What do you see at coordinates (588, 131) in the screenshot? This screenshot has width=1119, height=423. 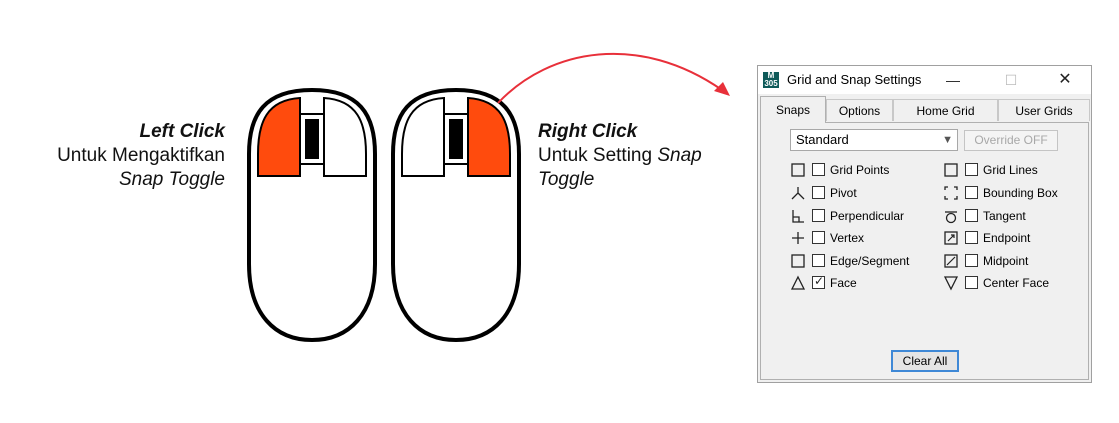 I see `right-click-title: Right Click` at bounding box center [588, 131].